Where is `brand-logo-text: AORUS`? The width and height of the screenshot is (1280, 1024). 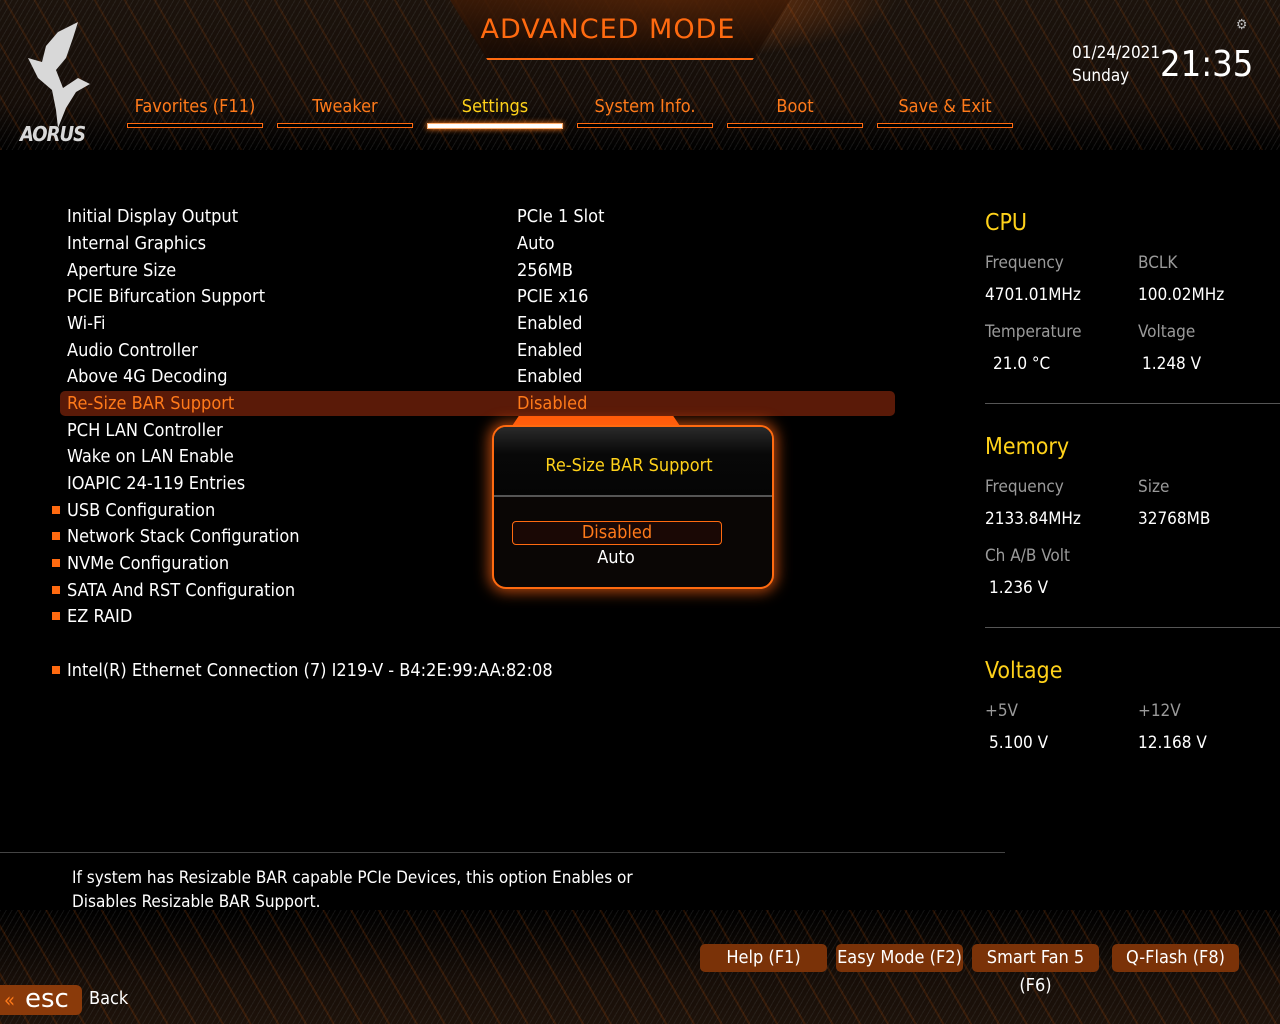
brand-logo-text: AORUS is located at coordinates (53, 134).